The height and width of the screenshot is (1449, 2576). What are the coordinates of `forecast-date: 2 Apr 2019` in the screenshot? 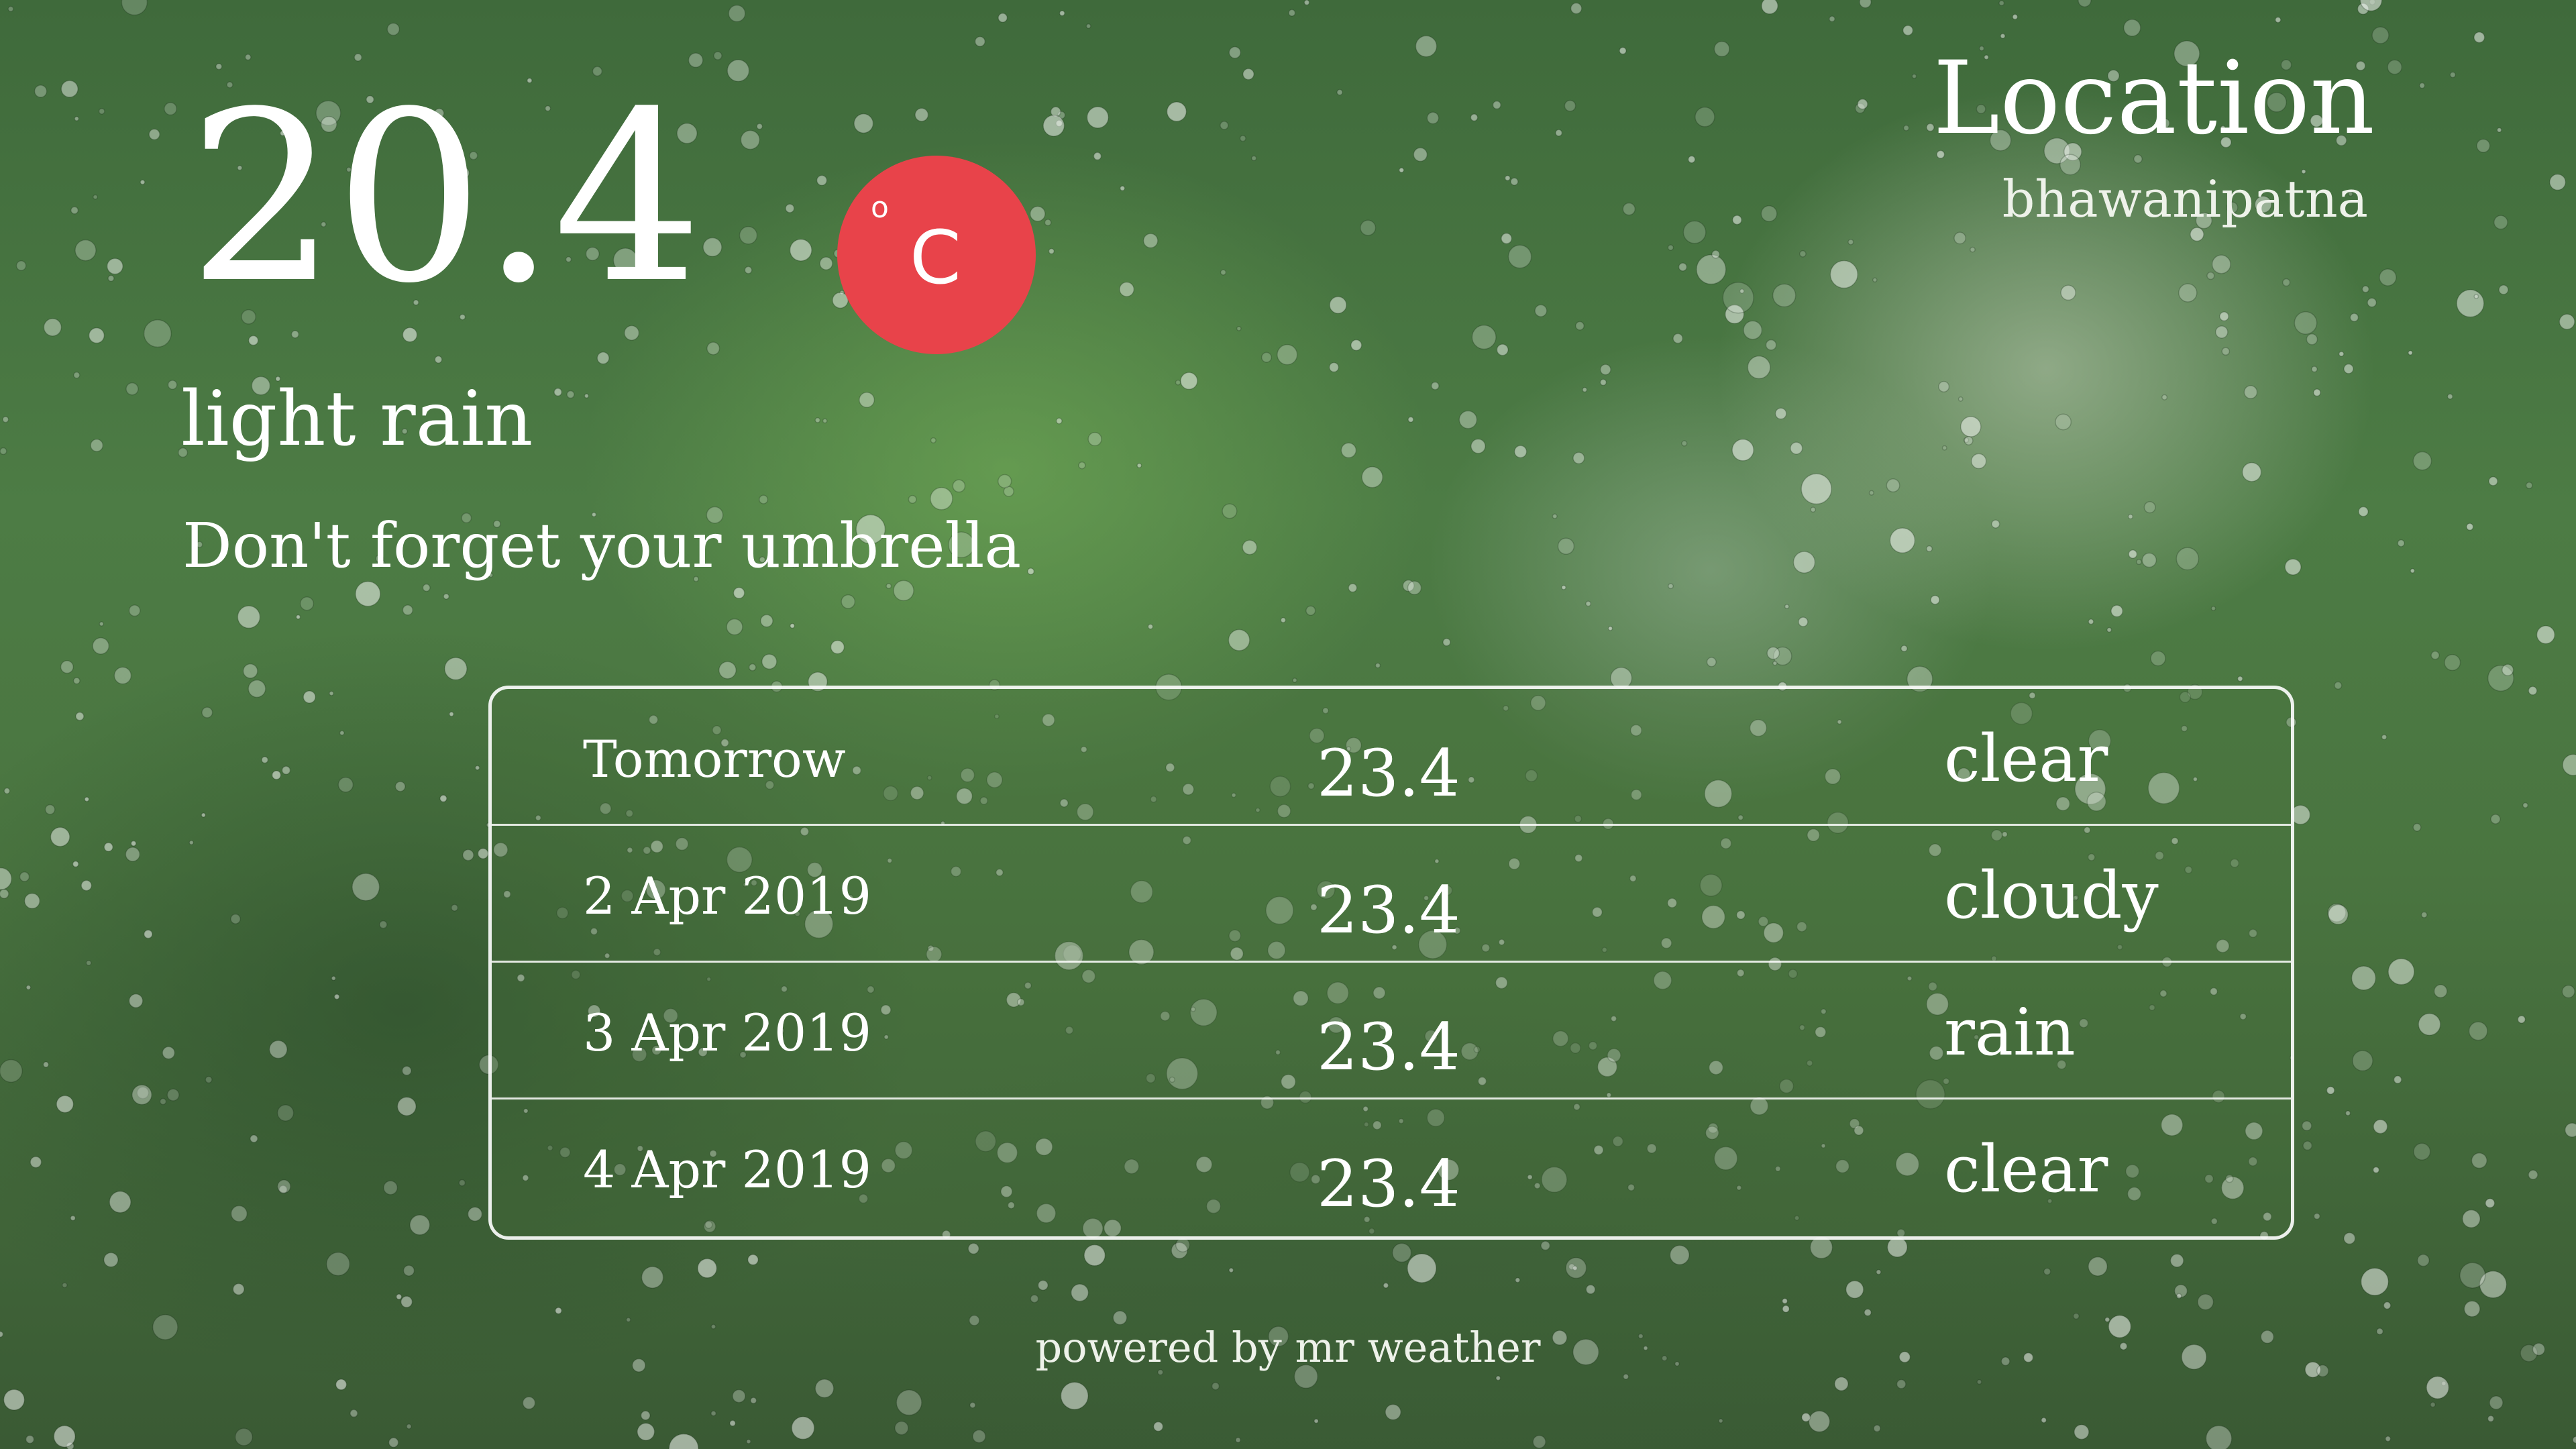 It's located at (727, 896).